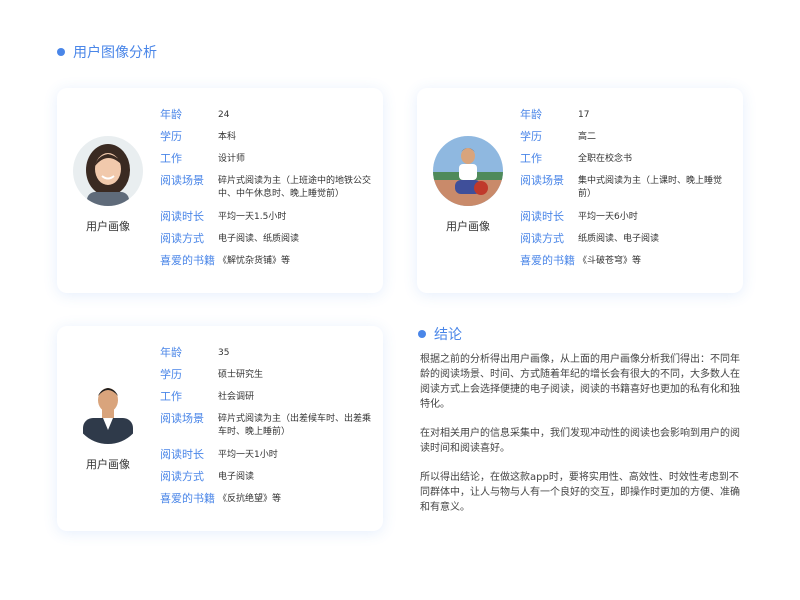 This screenshot has height=600, width=800. What do you see at coordinates (448, 335) in the screenshot?
I see `conclusion-title-text: 结论` at bounding box center [448, 335].